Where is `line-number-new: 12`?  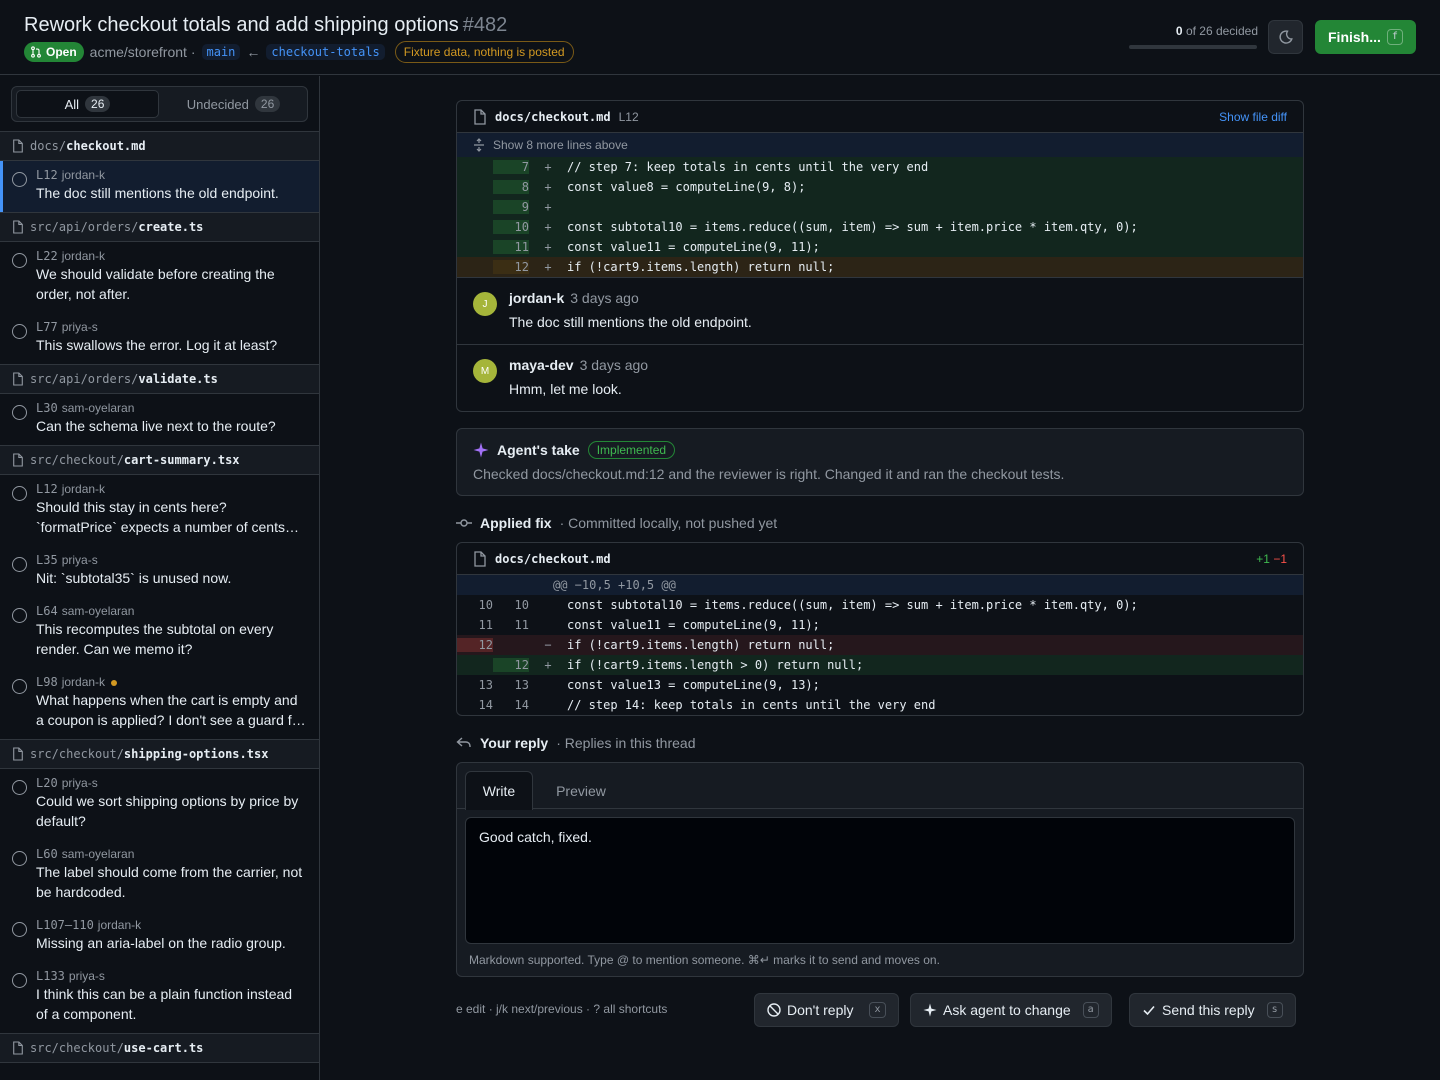 line-number-new: 12 is located at coordinates (511, 665).